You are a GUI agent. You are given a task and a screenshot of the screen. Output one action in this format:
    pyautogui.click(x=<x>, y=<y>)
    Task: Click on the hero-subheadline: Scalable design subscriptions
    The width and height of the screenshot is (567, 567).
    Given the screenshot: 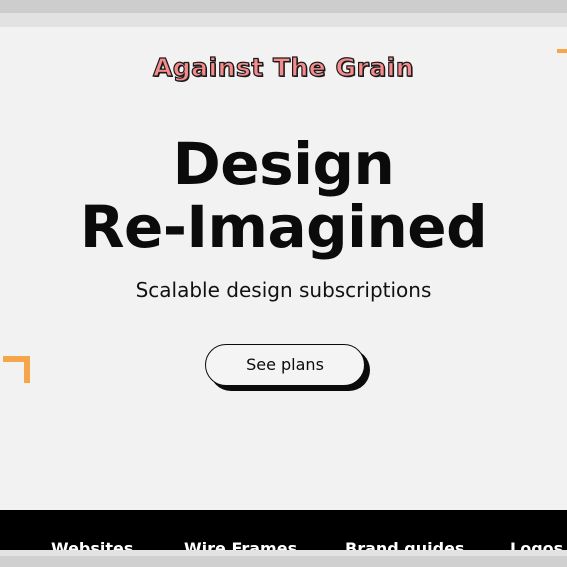 What is the action you would take?
    pyautogui.click(x=283, y=290)
    